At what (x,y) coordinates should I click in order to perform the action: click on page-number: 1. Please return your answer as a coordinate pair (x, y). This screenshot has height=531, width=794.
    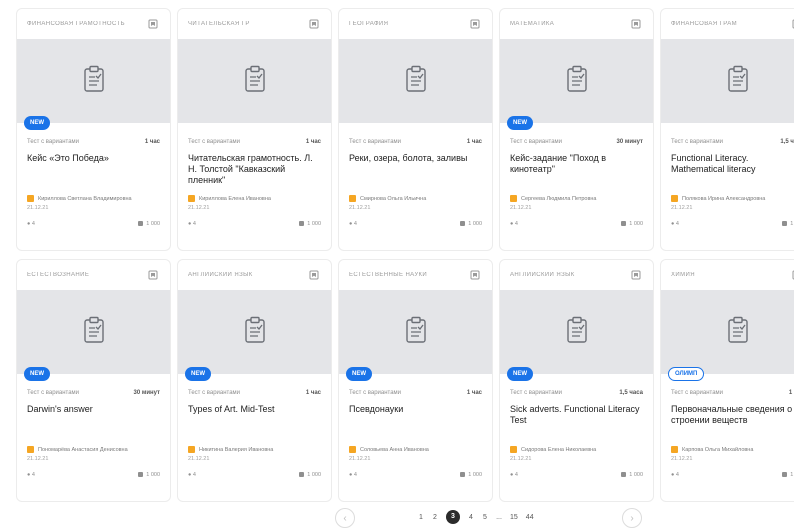
    Looking at the image, I should click on (421, 517).